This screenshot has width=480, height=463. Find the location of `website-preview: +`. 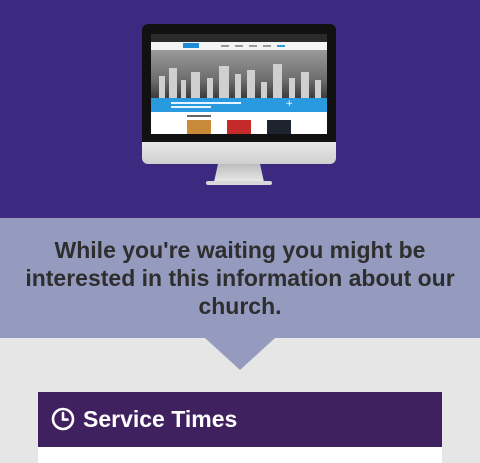

website-preview: + is located at coordinates (239, 84).